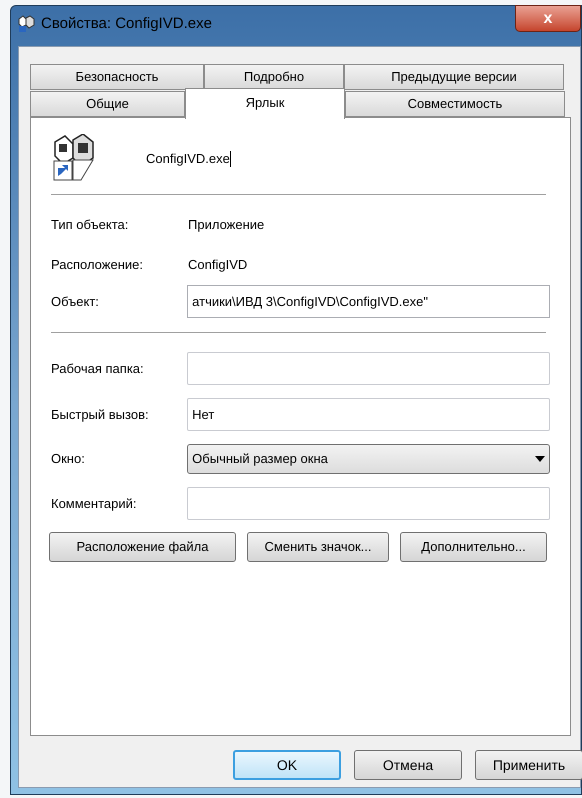 This screenshot has height=798, width=582. Describe the element at coordinates (368, 459) in the screenshot. I see `window-size-dropdown: Обычный размер окна` at that location.